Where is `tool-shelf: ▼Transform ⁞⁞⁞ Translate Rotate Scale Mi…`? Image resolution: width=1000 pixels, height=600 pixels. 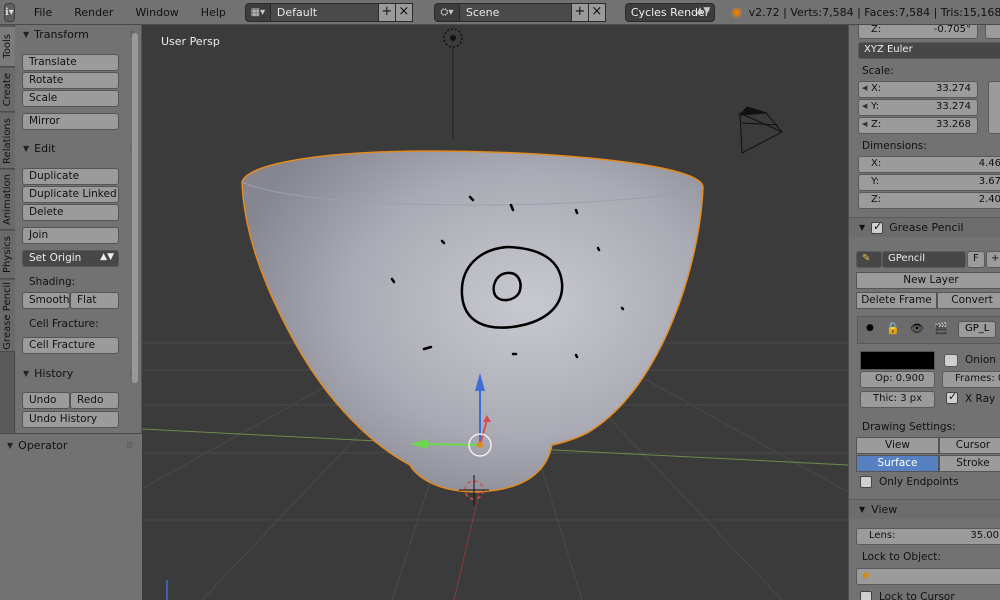
tool-shelf: ▼Transform ⁞⁞⁞ Translate Rotate Scale Mi… is located at coordinates (78, 229).